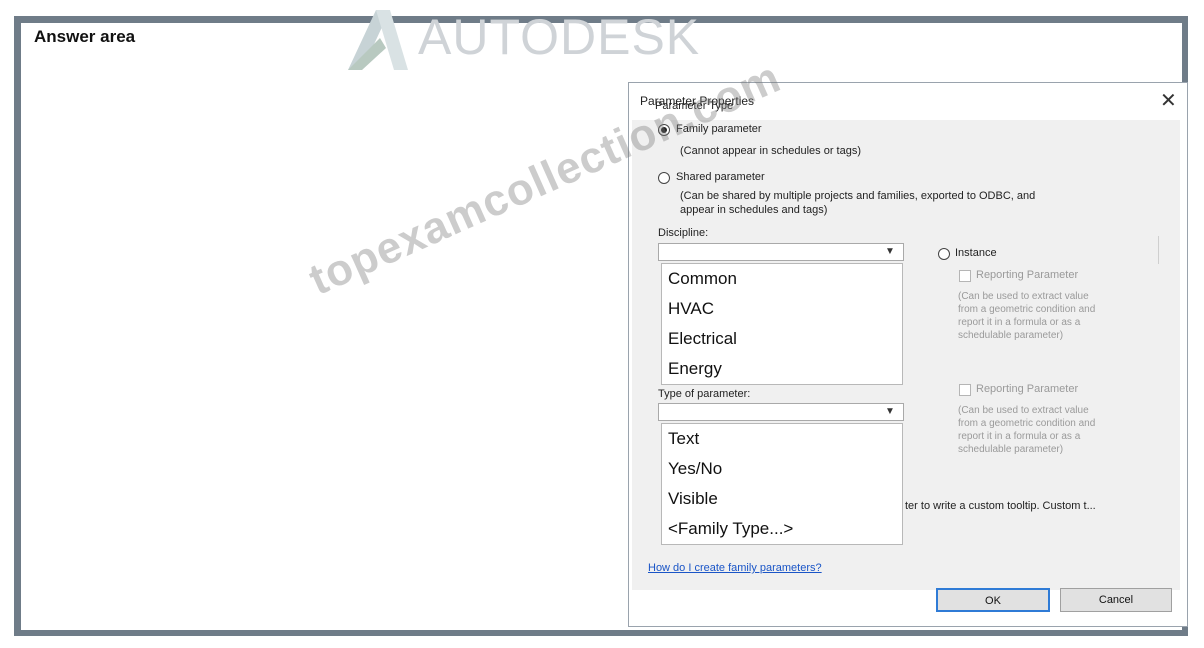 Image resolution: width=1204 pixels, height=648 pixels. What do you see at coordinates (559, 37) in the screenshot?
I see `autodesk-logo-text: AUTODESK` at bounding box center [559, 37].